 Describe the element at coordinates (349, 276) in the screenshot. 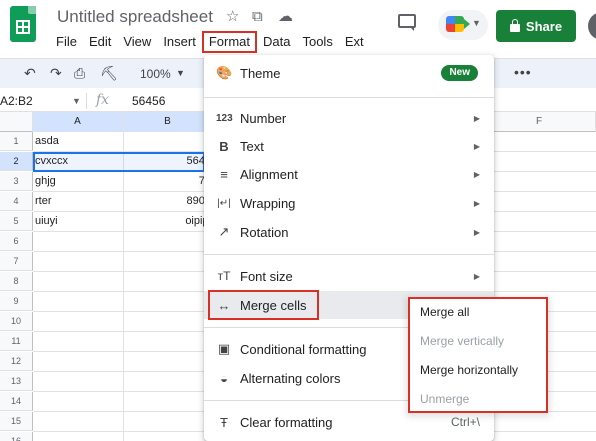

I see `menu-item-font-size: ᴛT Font size ▶` at that location.